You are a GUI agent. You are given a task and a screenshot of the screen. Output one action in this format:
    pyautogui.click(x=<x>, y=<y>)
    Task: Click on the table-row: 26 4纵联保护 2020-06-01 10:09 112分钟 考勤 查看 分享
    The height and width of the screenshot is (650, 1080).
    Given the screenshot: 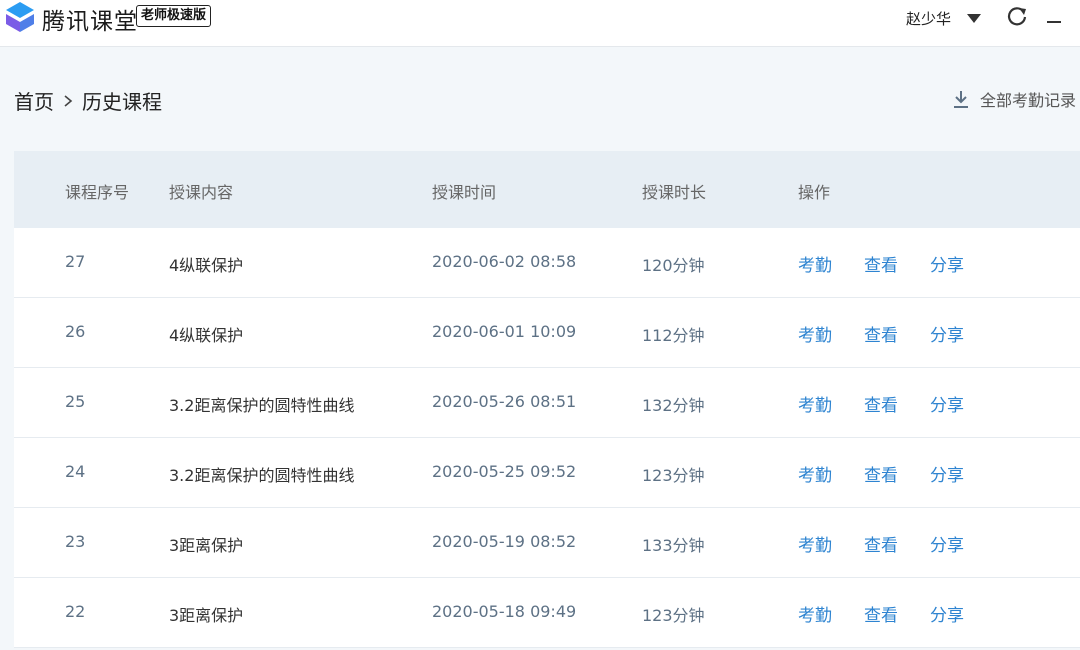 What is the action you would take?
    pyautogui.click(x=547, y=333)
    